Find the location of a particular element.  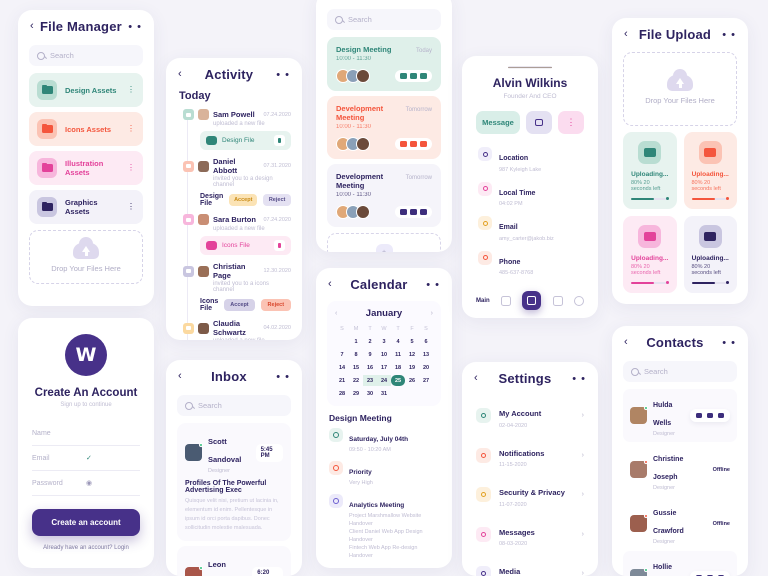

add-new-task-button: + Add New Task is located at coordinates (384, 242).